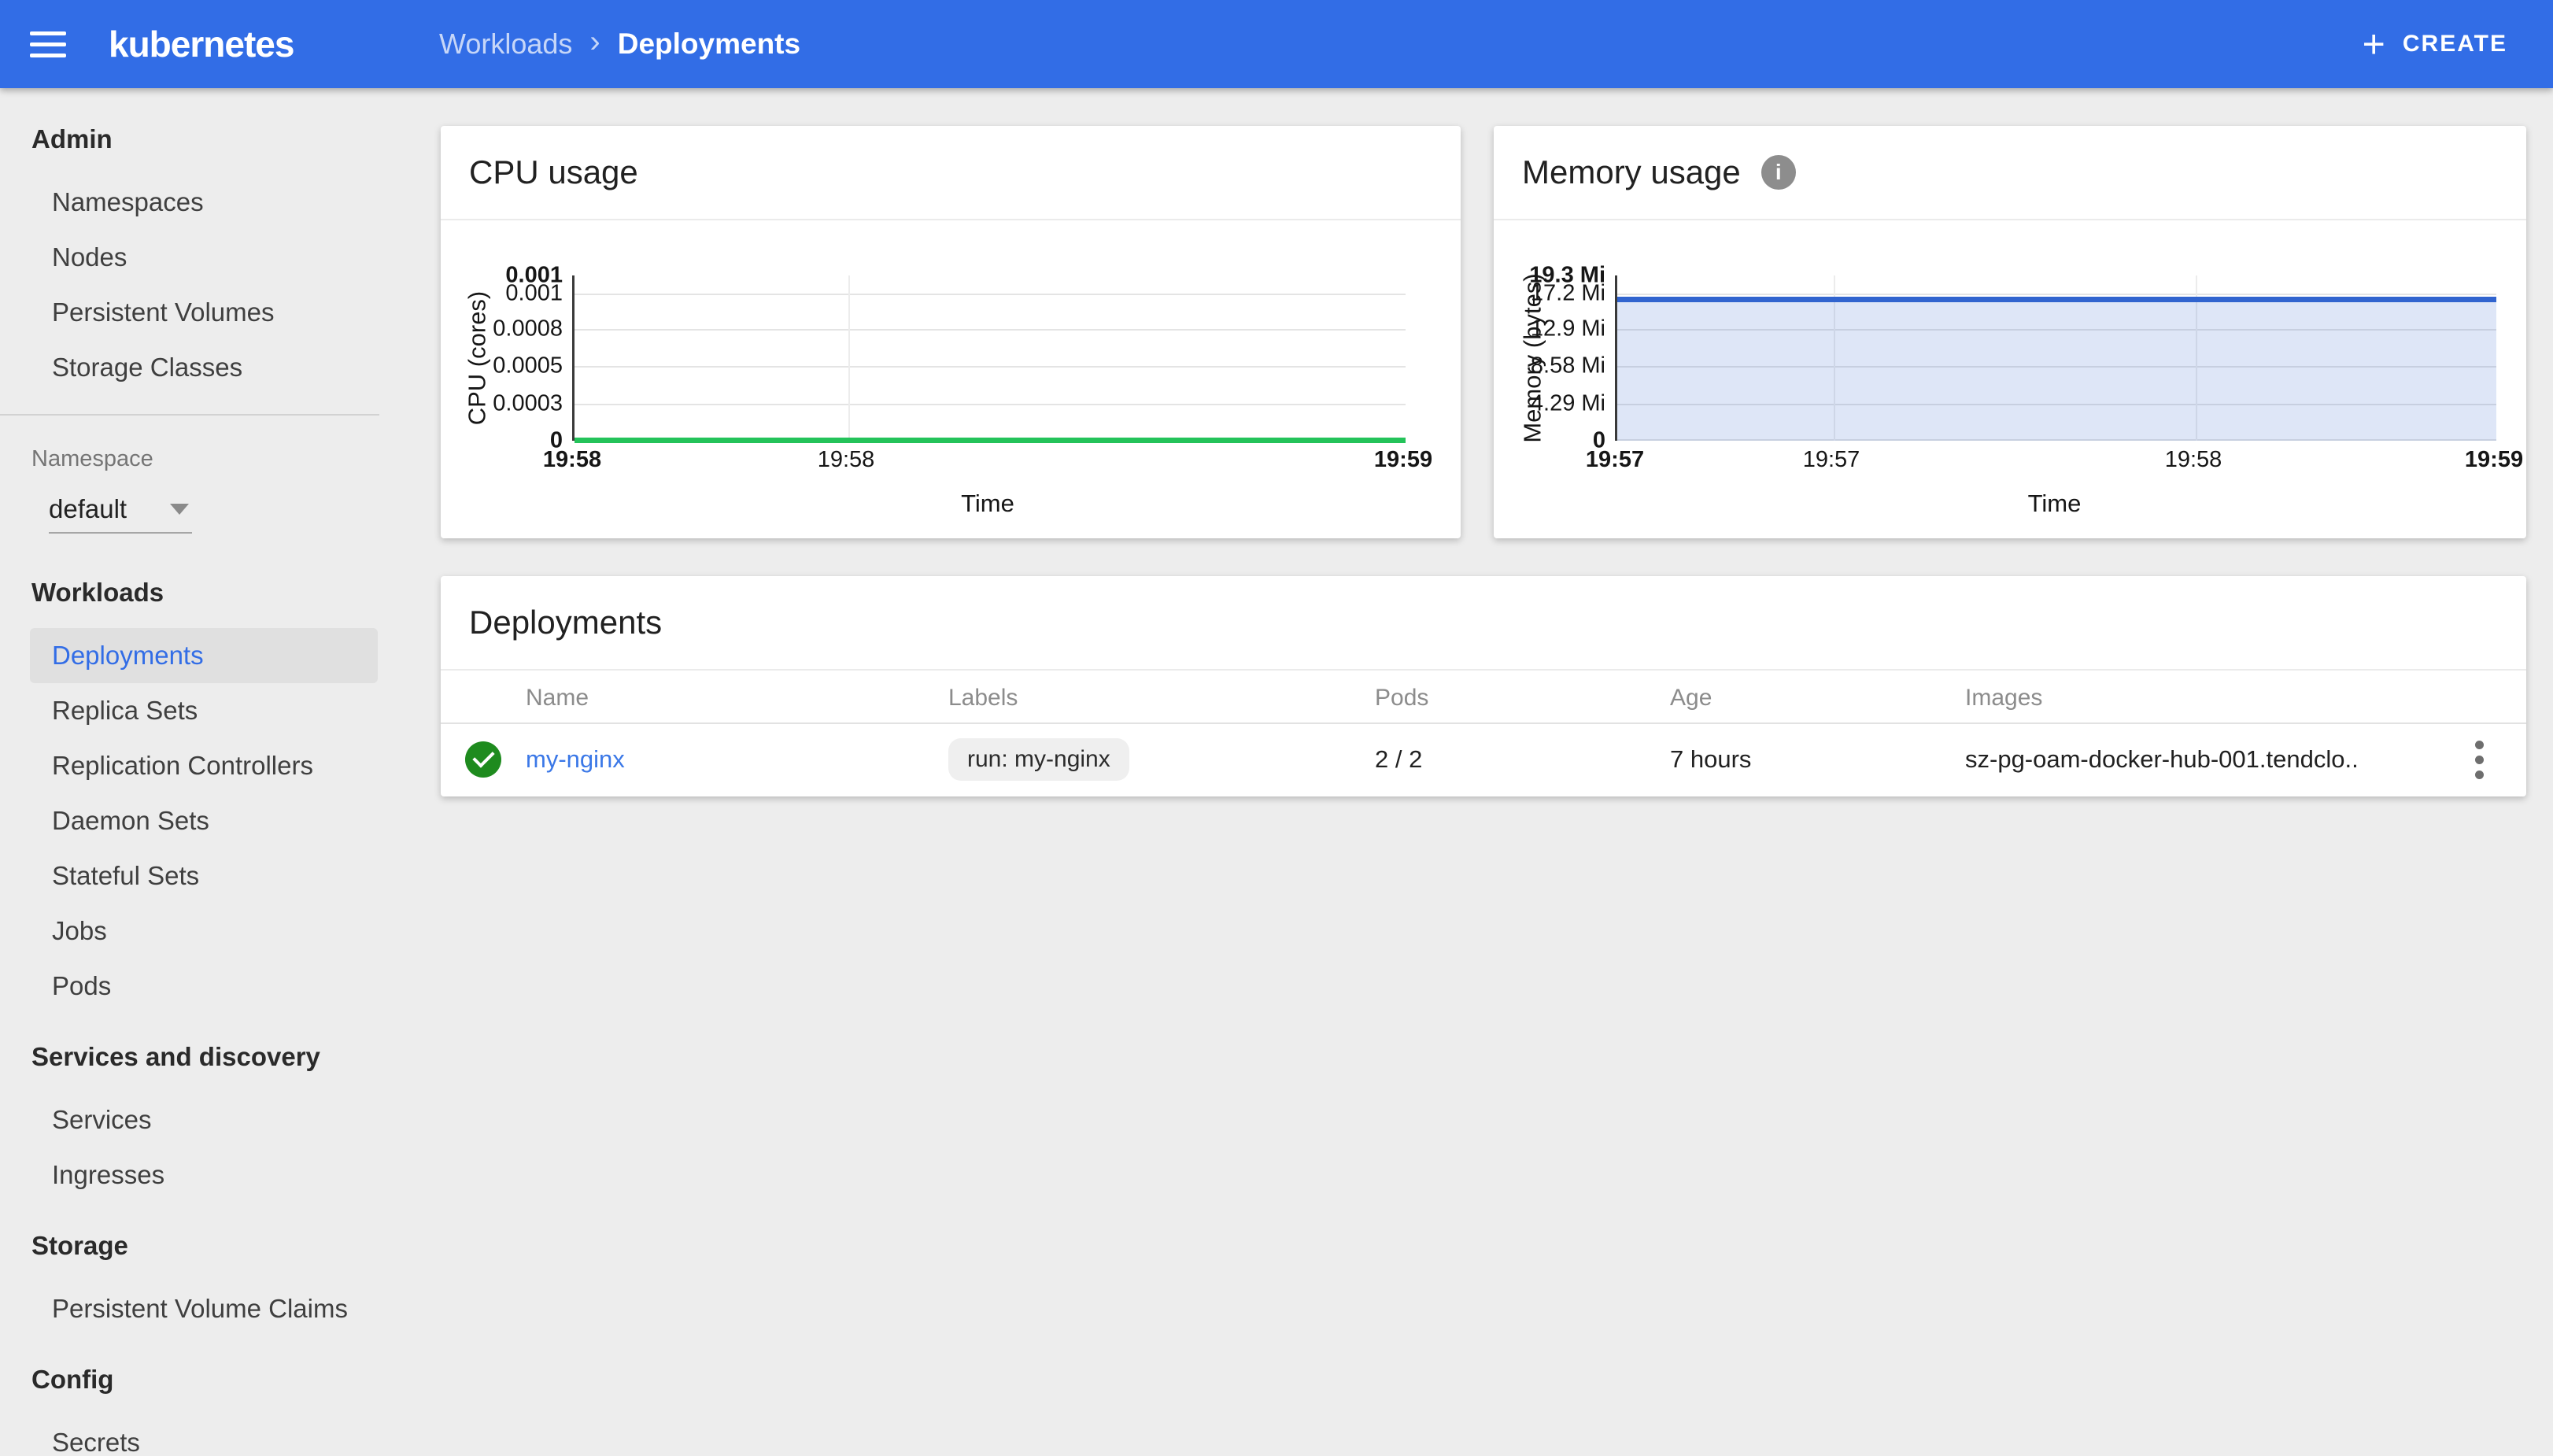 This screenshot has height=1456, width=2553. I want to click on sidebar-item-replica-sets: Replica Sets, so click(204, 710).